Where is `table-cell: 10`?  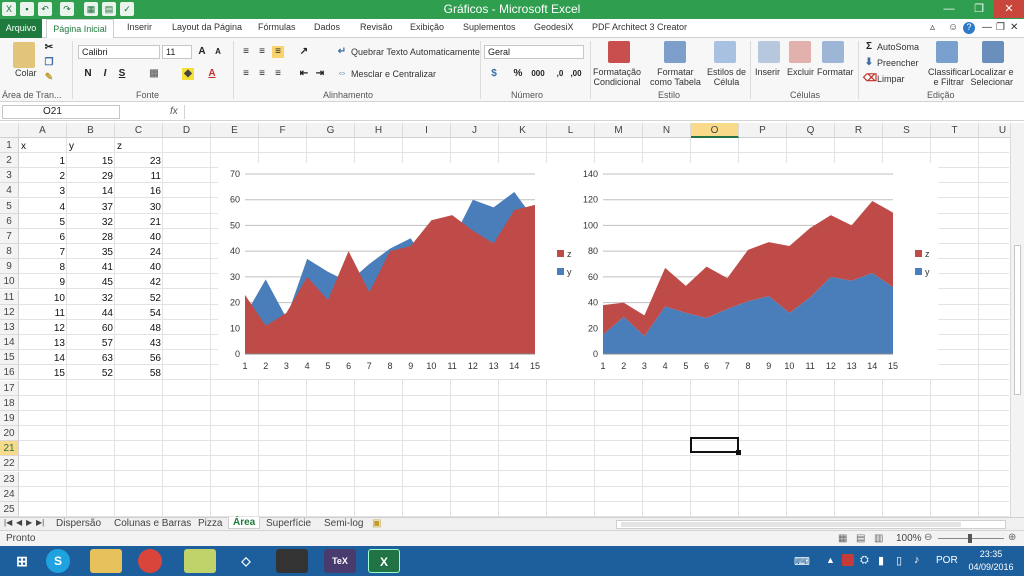 table-cell: 10 is located at coordinates (45, 298).